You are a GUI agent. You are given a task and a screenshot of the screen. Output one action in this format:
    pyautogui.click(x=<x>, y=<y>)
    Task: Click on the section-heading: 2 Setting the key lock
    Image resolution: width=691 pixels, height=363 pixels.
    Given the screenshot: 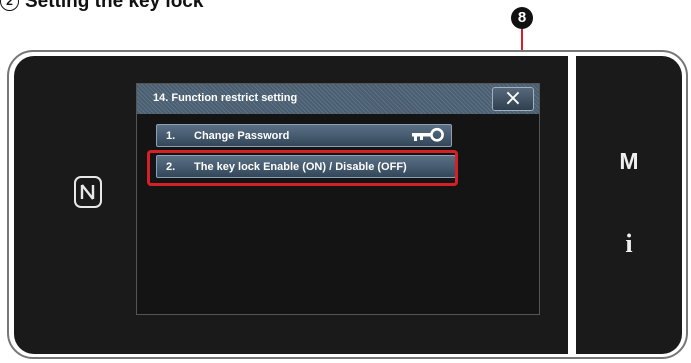 What is the action you would take?
    pyautogui.click(x=101, y=6)
    